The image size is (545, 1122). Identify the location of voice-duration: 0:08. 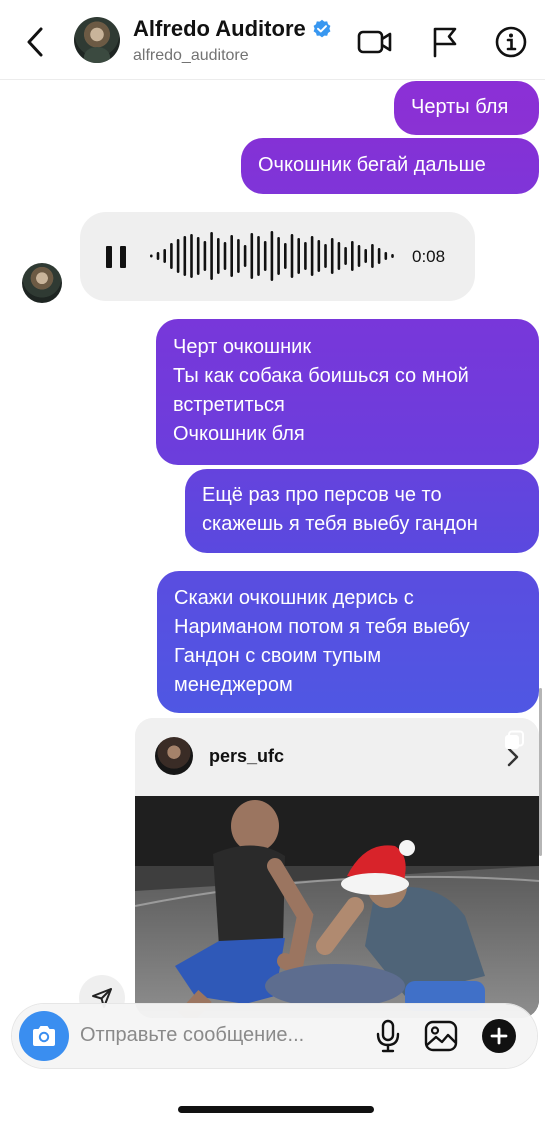
(429, 256).